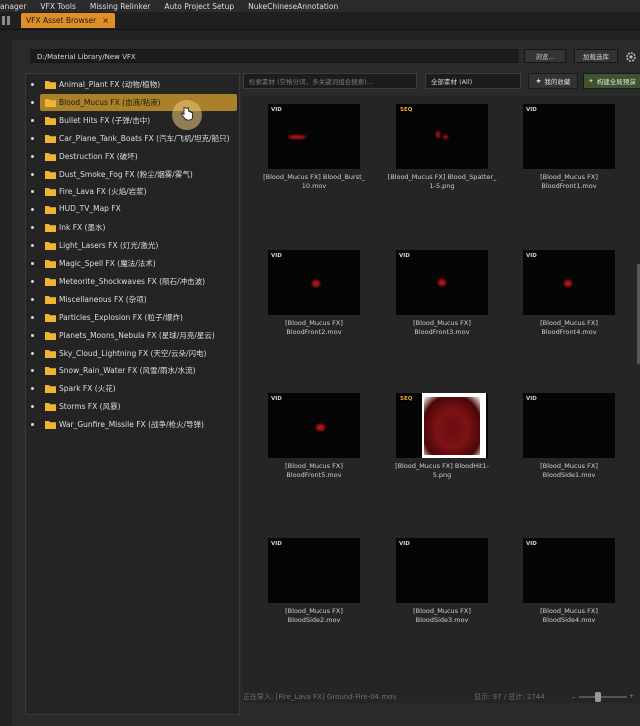 The image size is (640, 726). I want to click on type-filter-select: 全部素材 (All), so click(473, 81).